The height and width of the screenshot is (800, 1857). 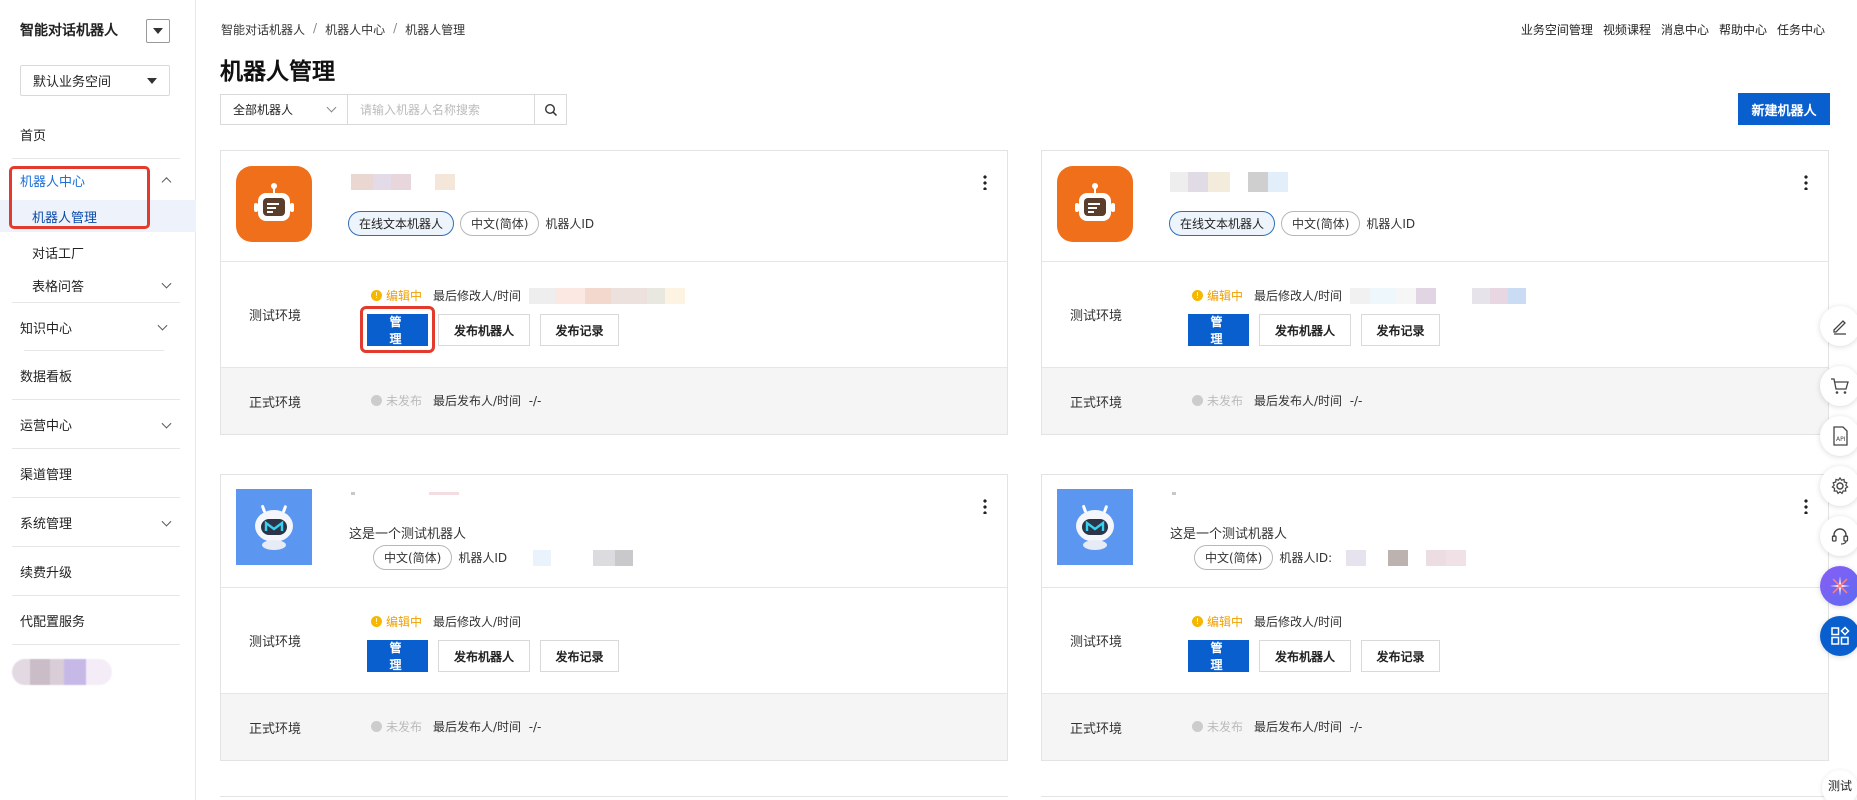 What do you see at coordinates (1839, 785) in the screenshot?
I see `test-float-button: 测试` at bounding box center [1839, 785].